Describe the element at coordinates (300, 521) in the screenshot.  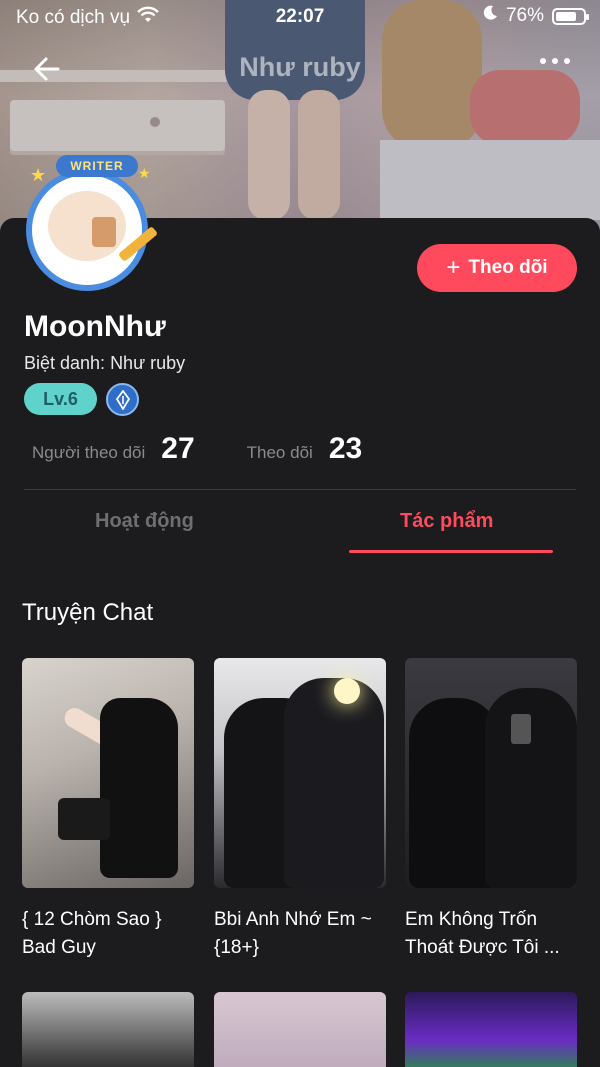
I see `profile-tabs: Hoạt động Tác phẩm` at that location.